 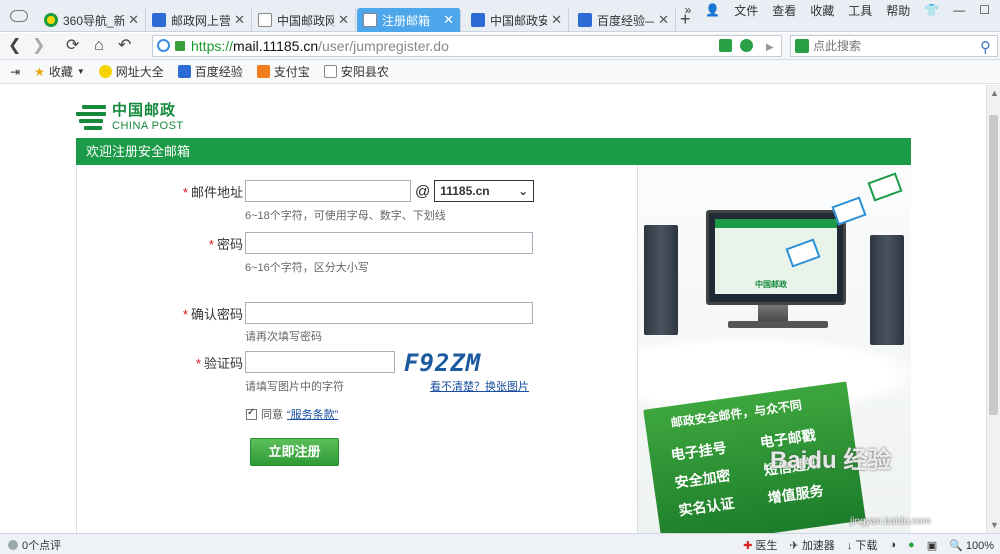 What do you see at coordinates (812, 545) in the screenshot?
I see `accelerator-button: ✈ 加速器` at bounding box center [812, 545].